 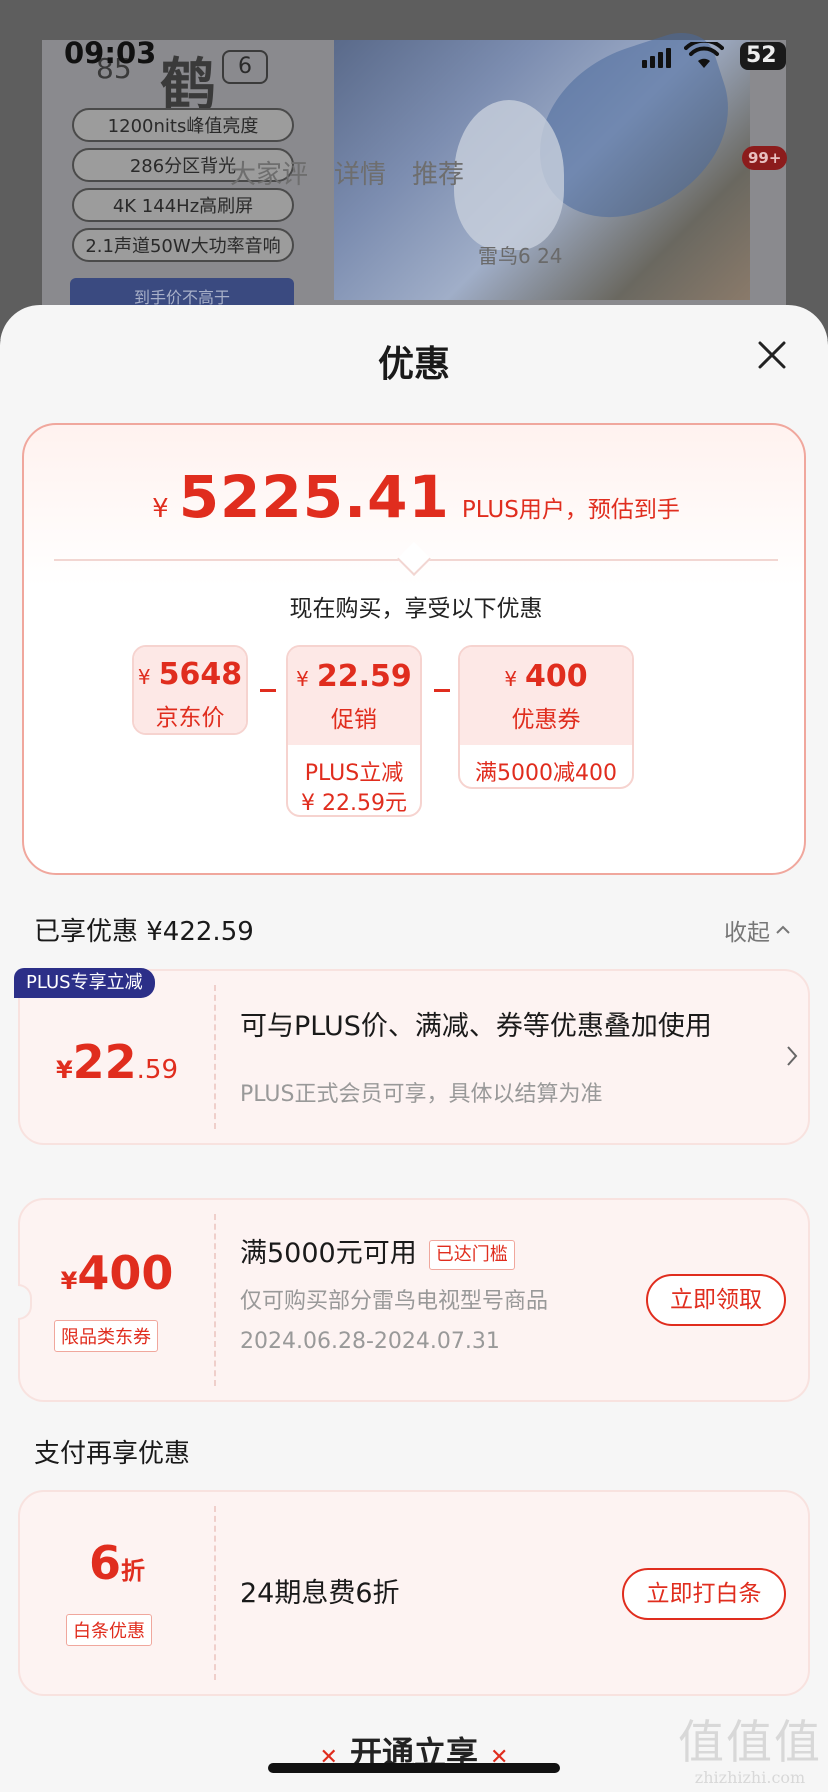 I want to click on baitiao-description: 24期息费6折, so click(x=320, y=1593).